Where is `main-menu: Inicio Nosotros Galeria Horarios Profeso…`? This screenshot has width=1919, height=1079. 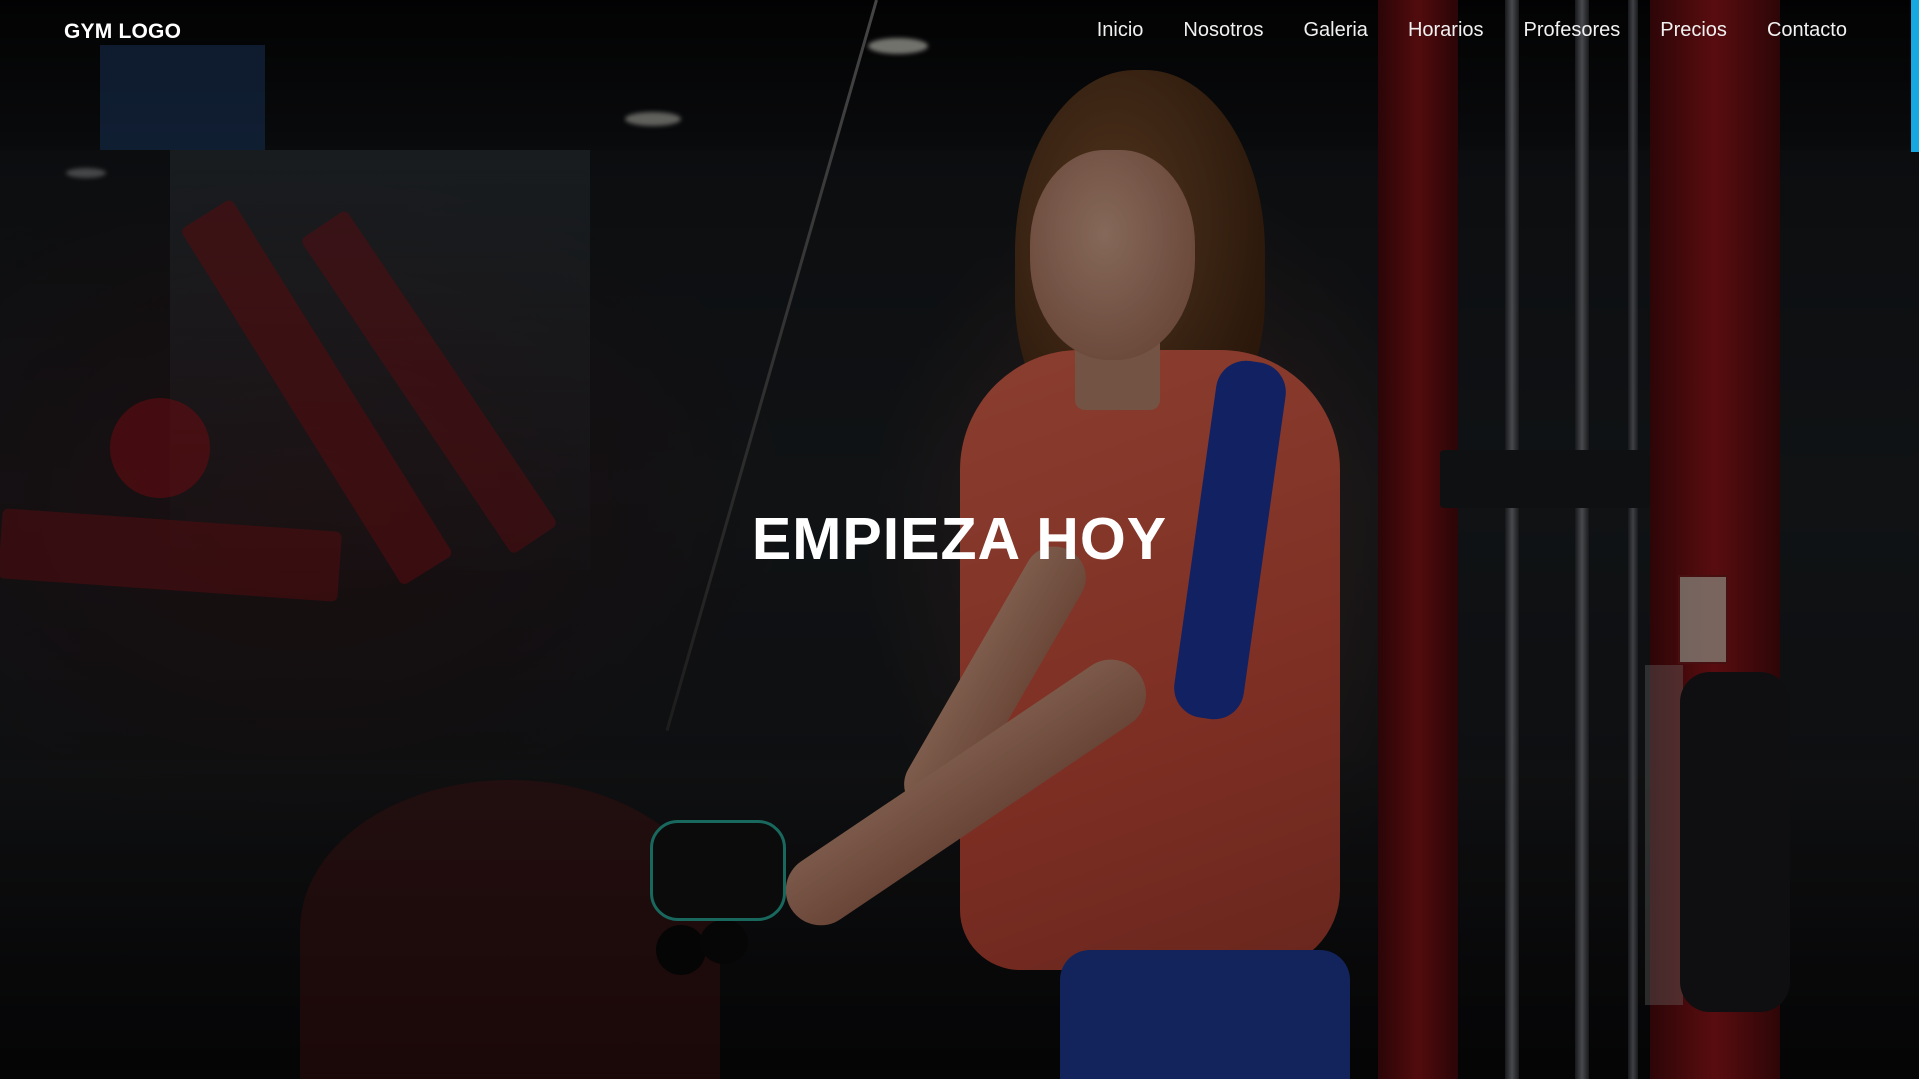
main-menu: Inicio Nosotros Galeria Horarios Profeso… is located at coordinates (1472, 30).